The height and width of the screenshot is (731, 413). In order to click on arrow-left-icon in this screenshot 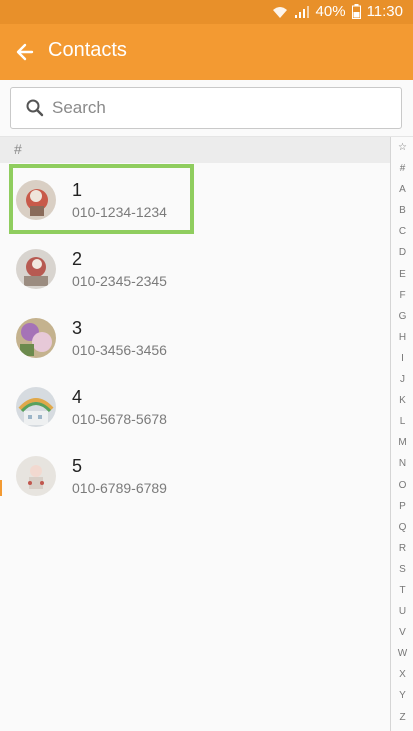, I will do `click(25, 52)`.